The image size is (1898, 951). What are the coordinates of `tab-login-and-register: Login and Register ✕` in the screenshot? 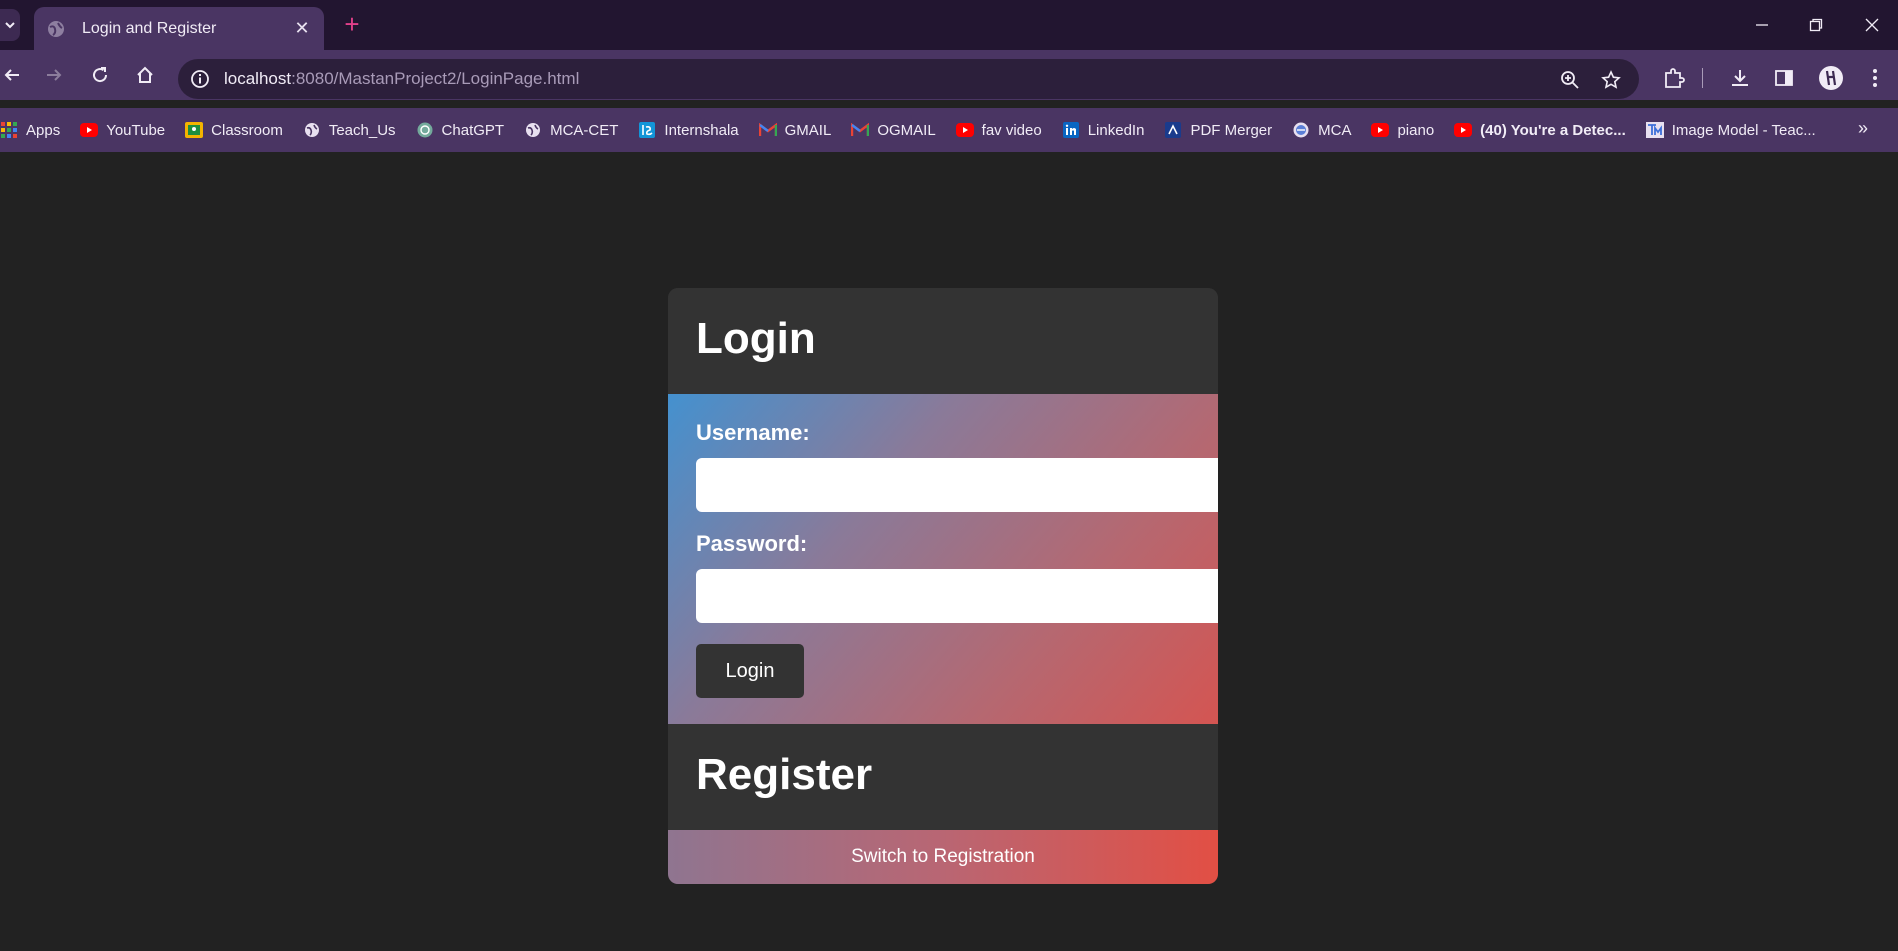 It's located at (179, 28).